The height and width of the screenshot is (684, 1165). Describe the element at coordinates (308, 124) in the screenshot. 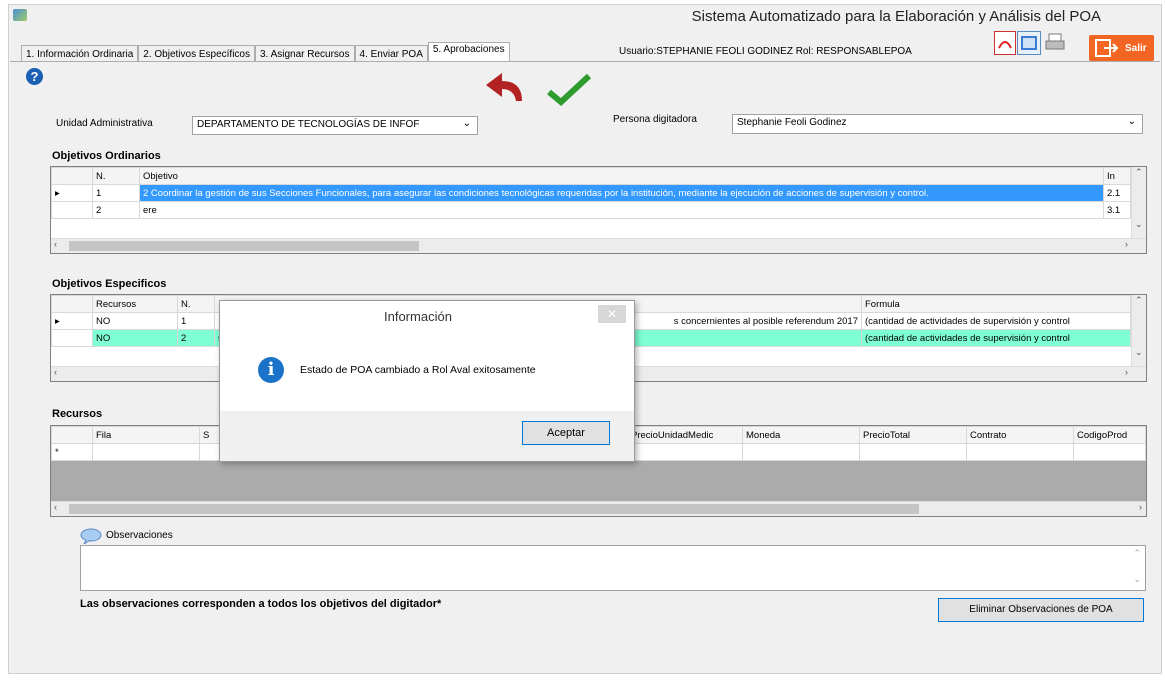

I see `unidad-administrativa-value: DEPARTAMENTO DE TECNOLOGÍAS DE INFOF` at that location.